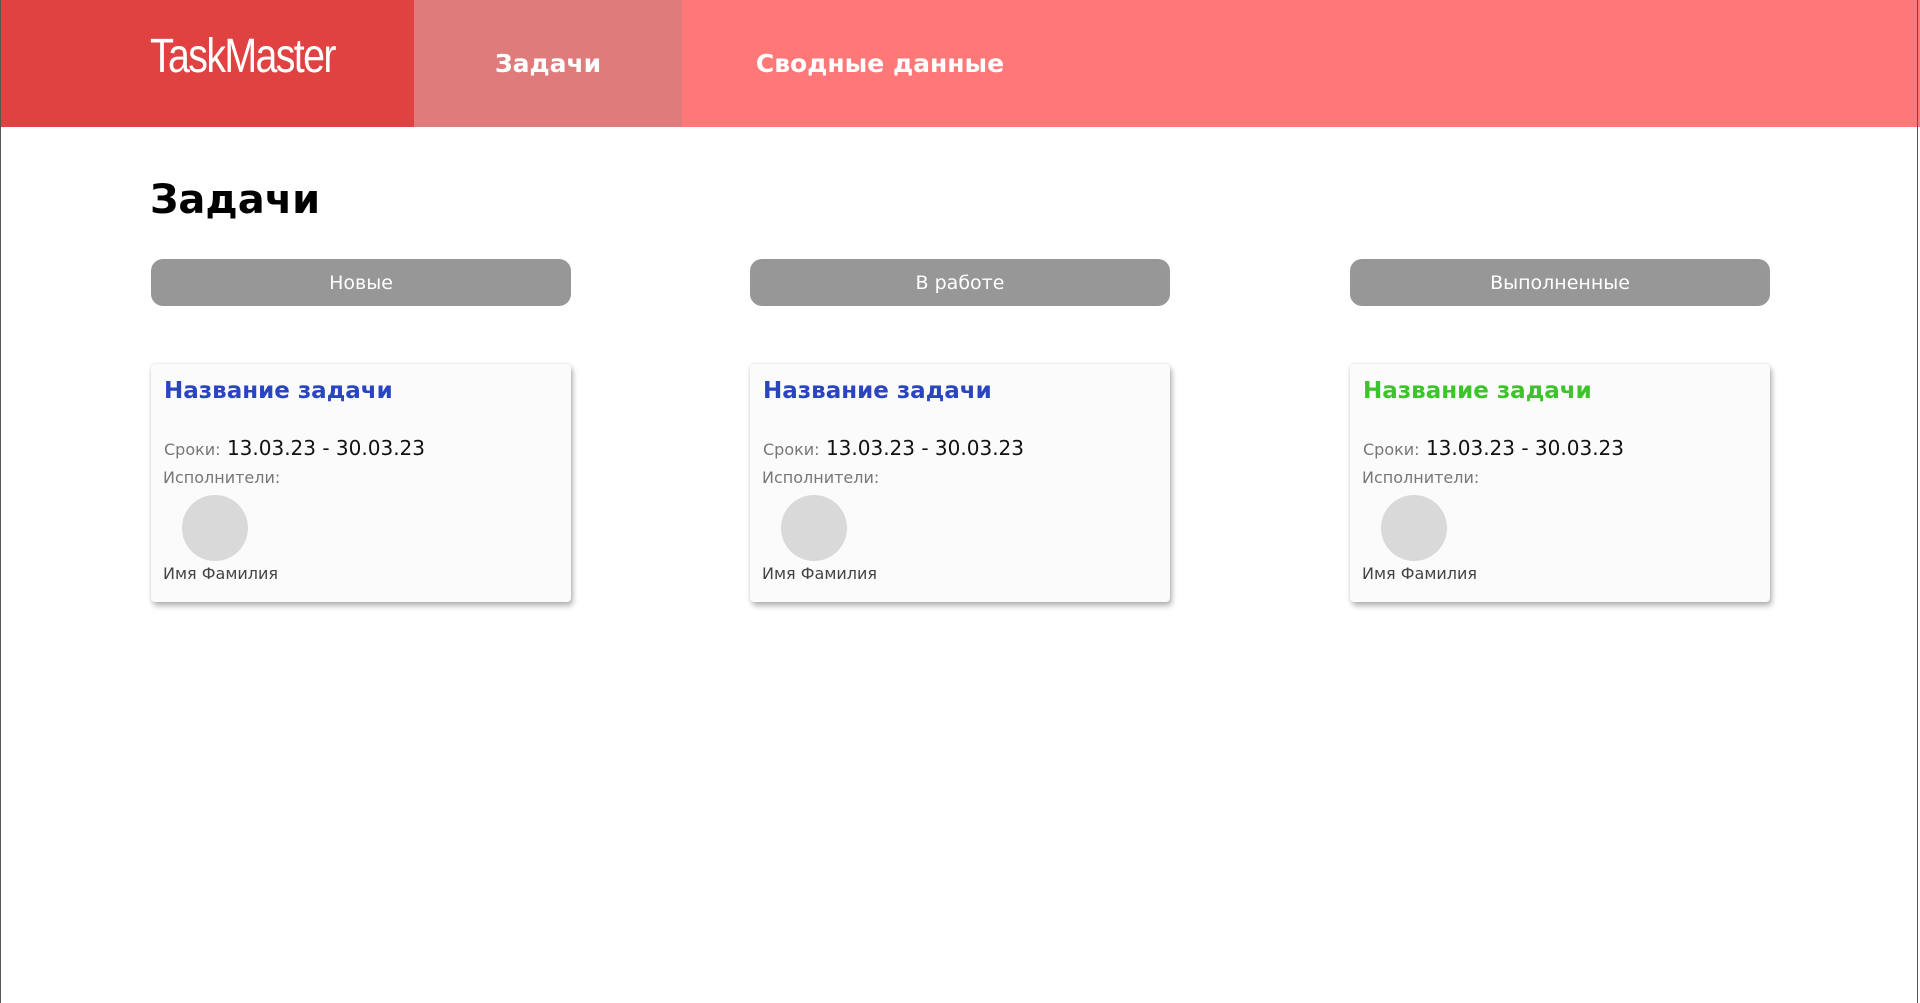  I want to click on app-logo: TaskMaster, so click(243, 57).